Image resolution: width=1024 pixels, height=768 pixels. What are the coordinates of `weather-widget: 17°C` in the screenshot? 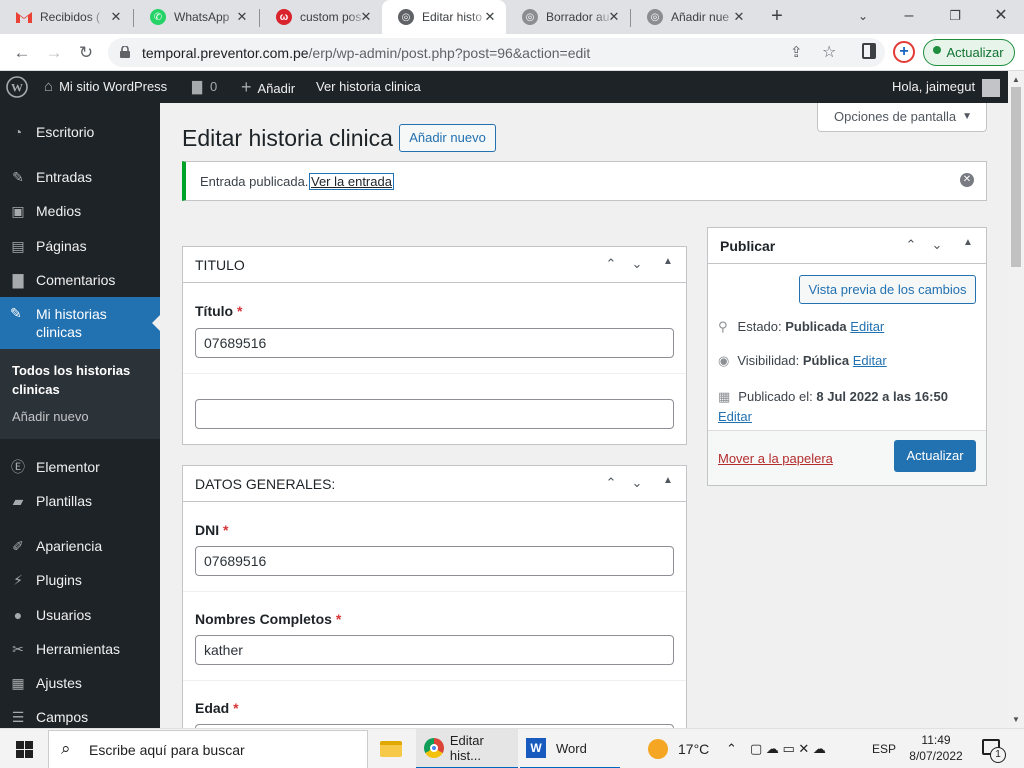 It's located at (678, 748).